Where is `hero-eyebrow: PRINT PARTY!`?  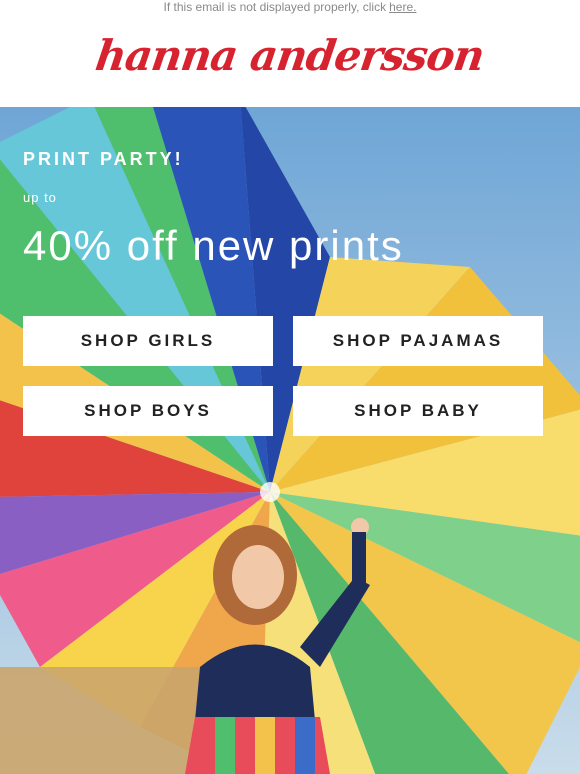 hero-eyebrow: PRINT PARTY! is located at coordinates (103, 159).